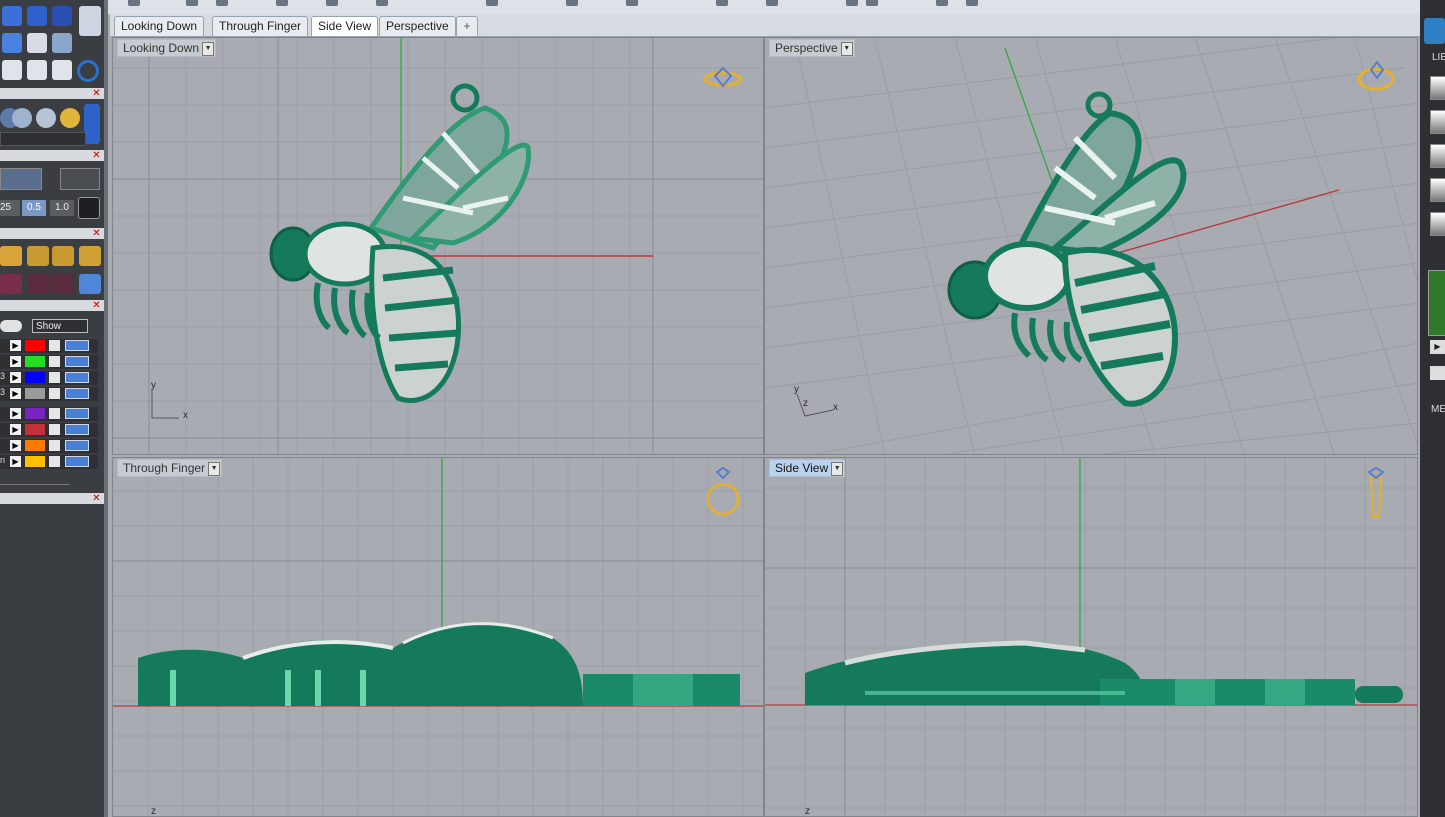 The width and height of the screenshot is (1445, 817). What do you see at coordinates (62, 70) in the screenshot?
I see `tool-cut-icon` at bounding box center [62, 70].